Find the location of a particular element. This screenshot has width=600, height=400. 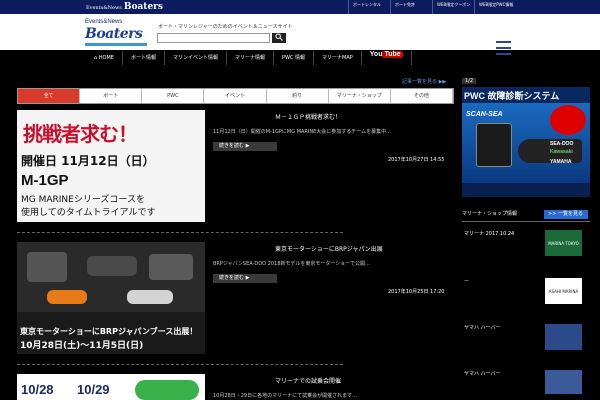

site-logo: Events&News Boaters is located at coordinates (117, 33).